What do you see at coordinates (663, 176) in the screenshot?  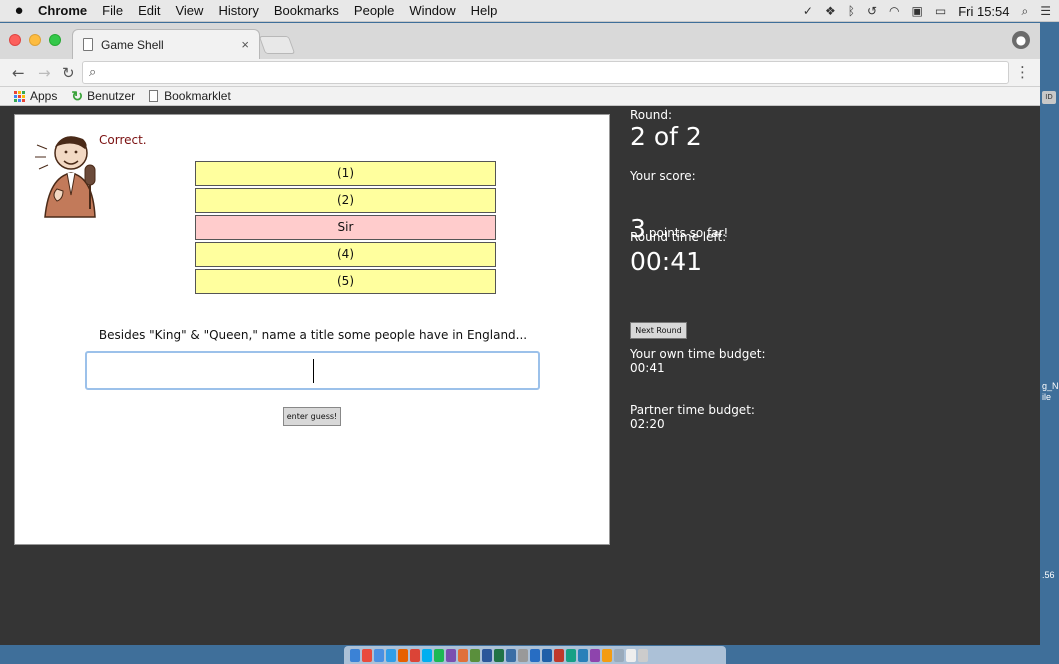 I see `score-label: Your score:` at bounding box center [663, 176].